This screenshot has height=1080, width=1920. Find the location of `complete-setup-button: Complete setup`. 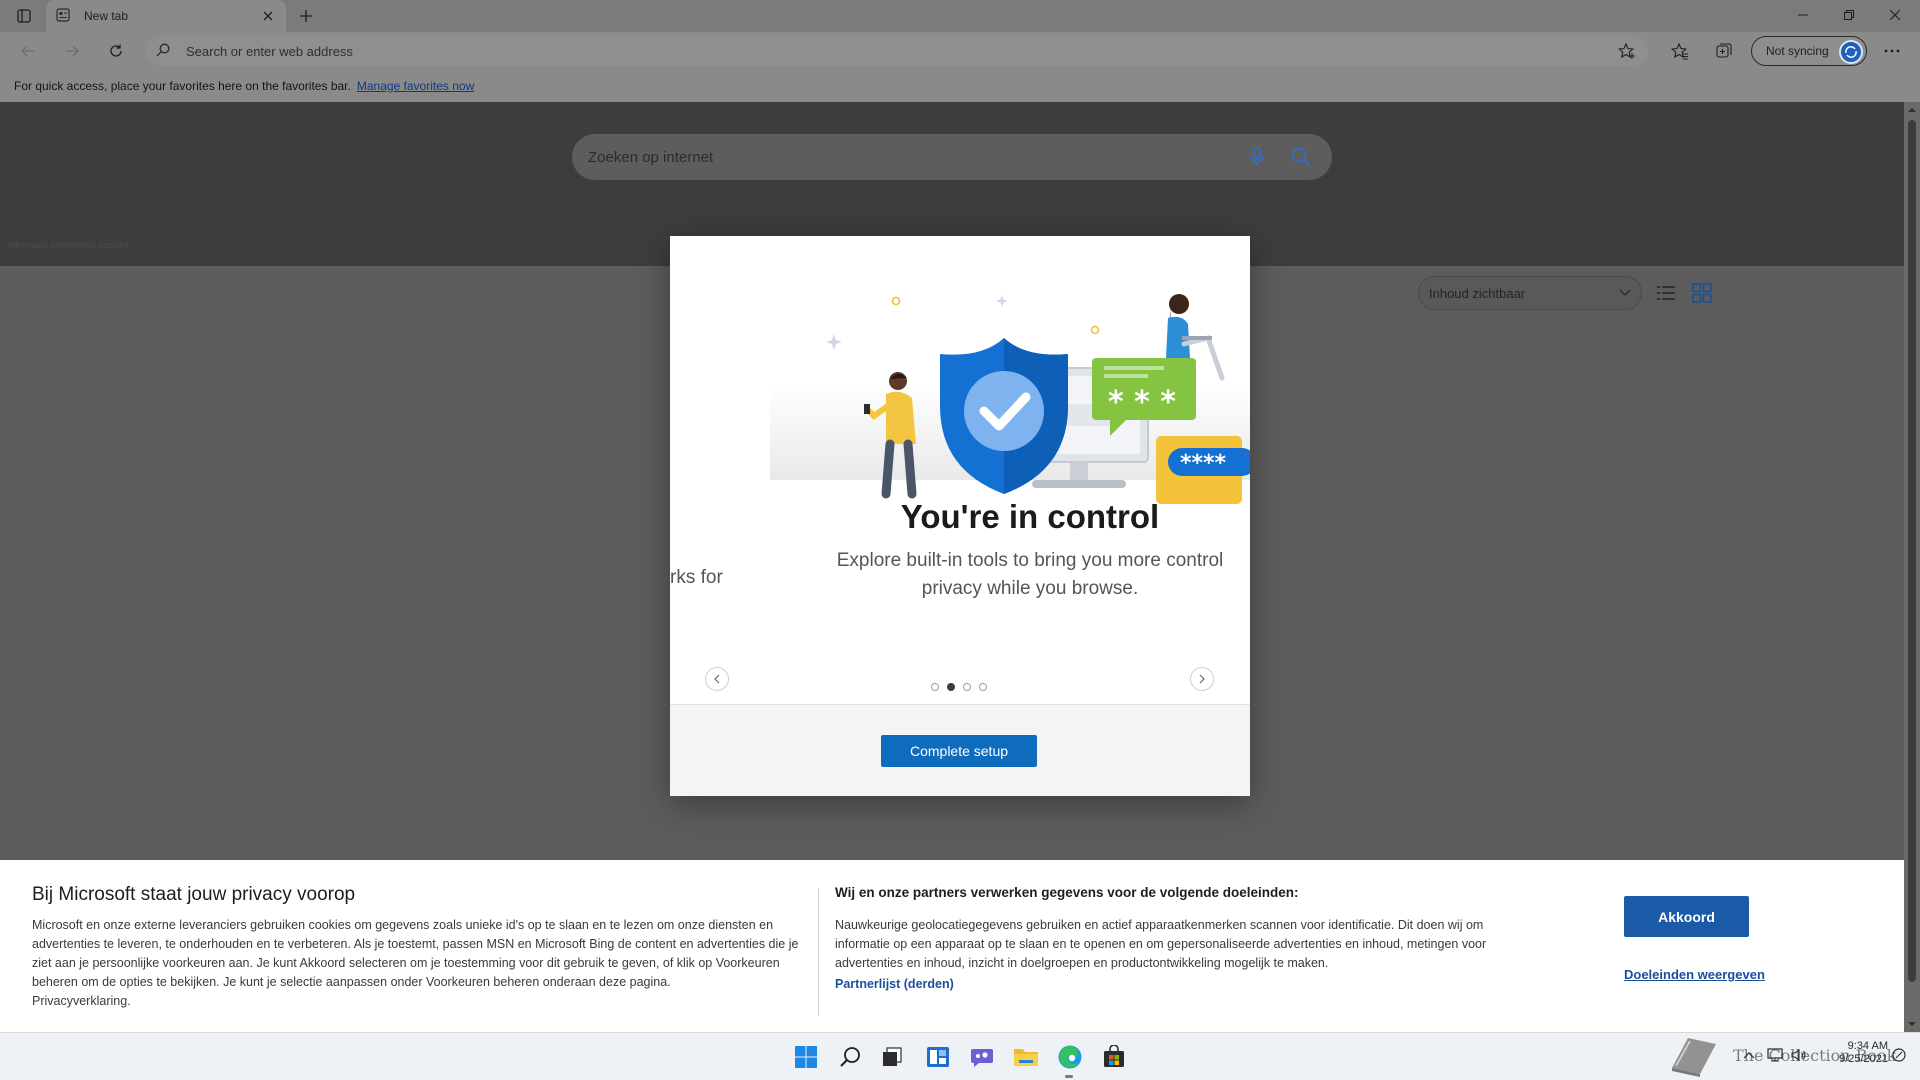

complete-setup-button: Complete setup is located at coordinates (959, 751).